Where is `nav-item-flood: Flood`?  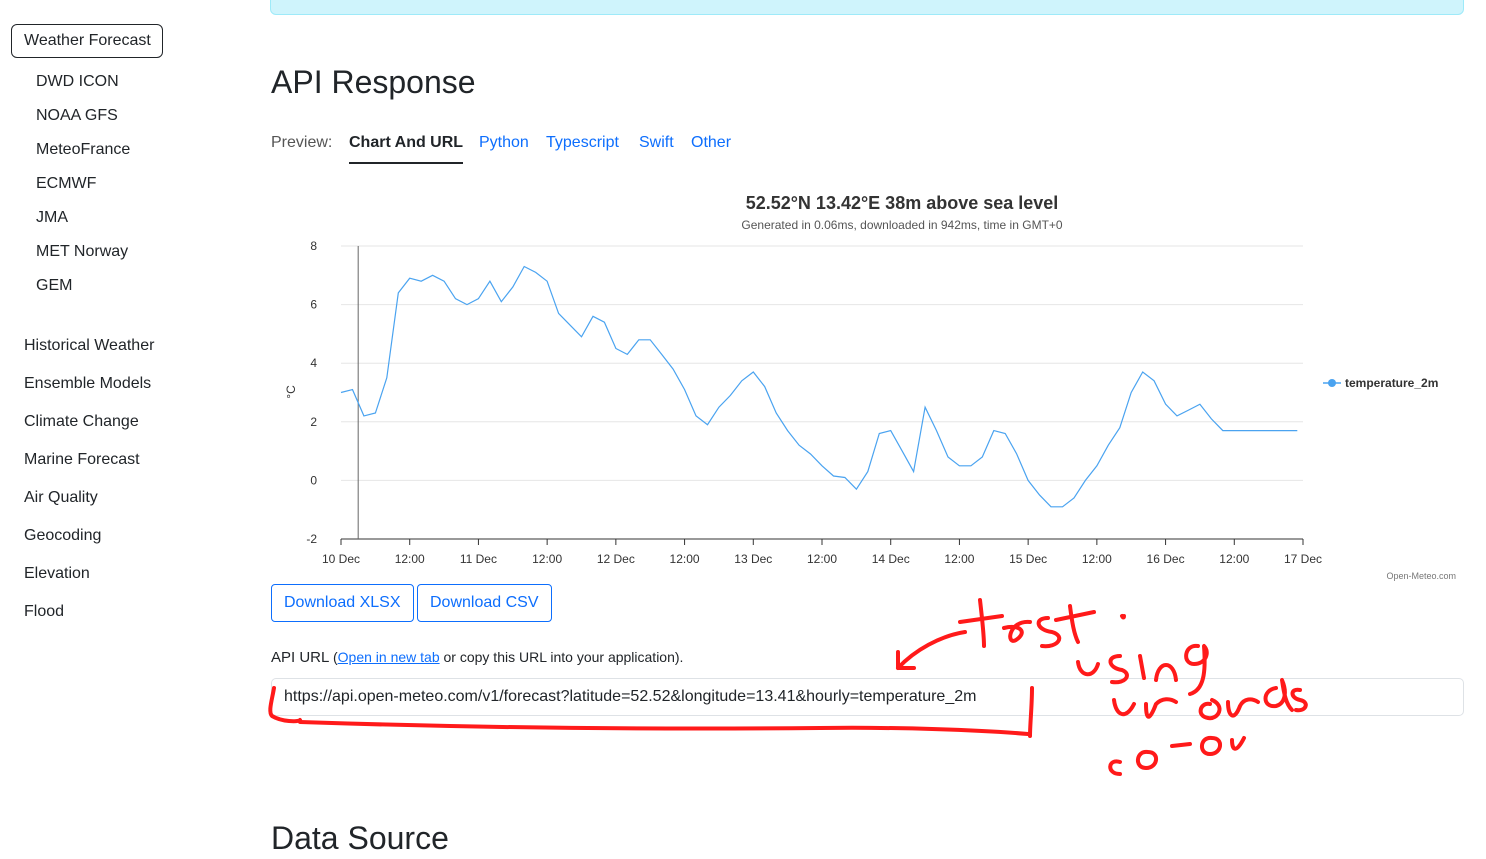
nav-item-flood: Flood is located at coordinates (89, 612).